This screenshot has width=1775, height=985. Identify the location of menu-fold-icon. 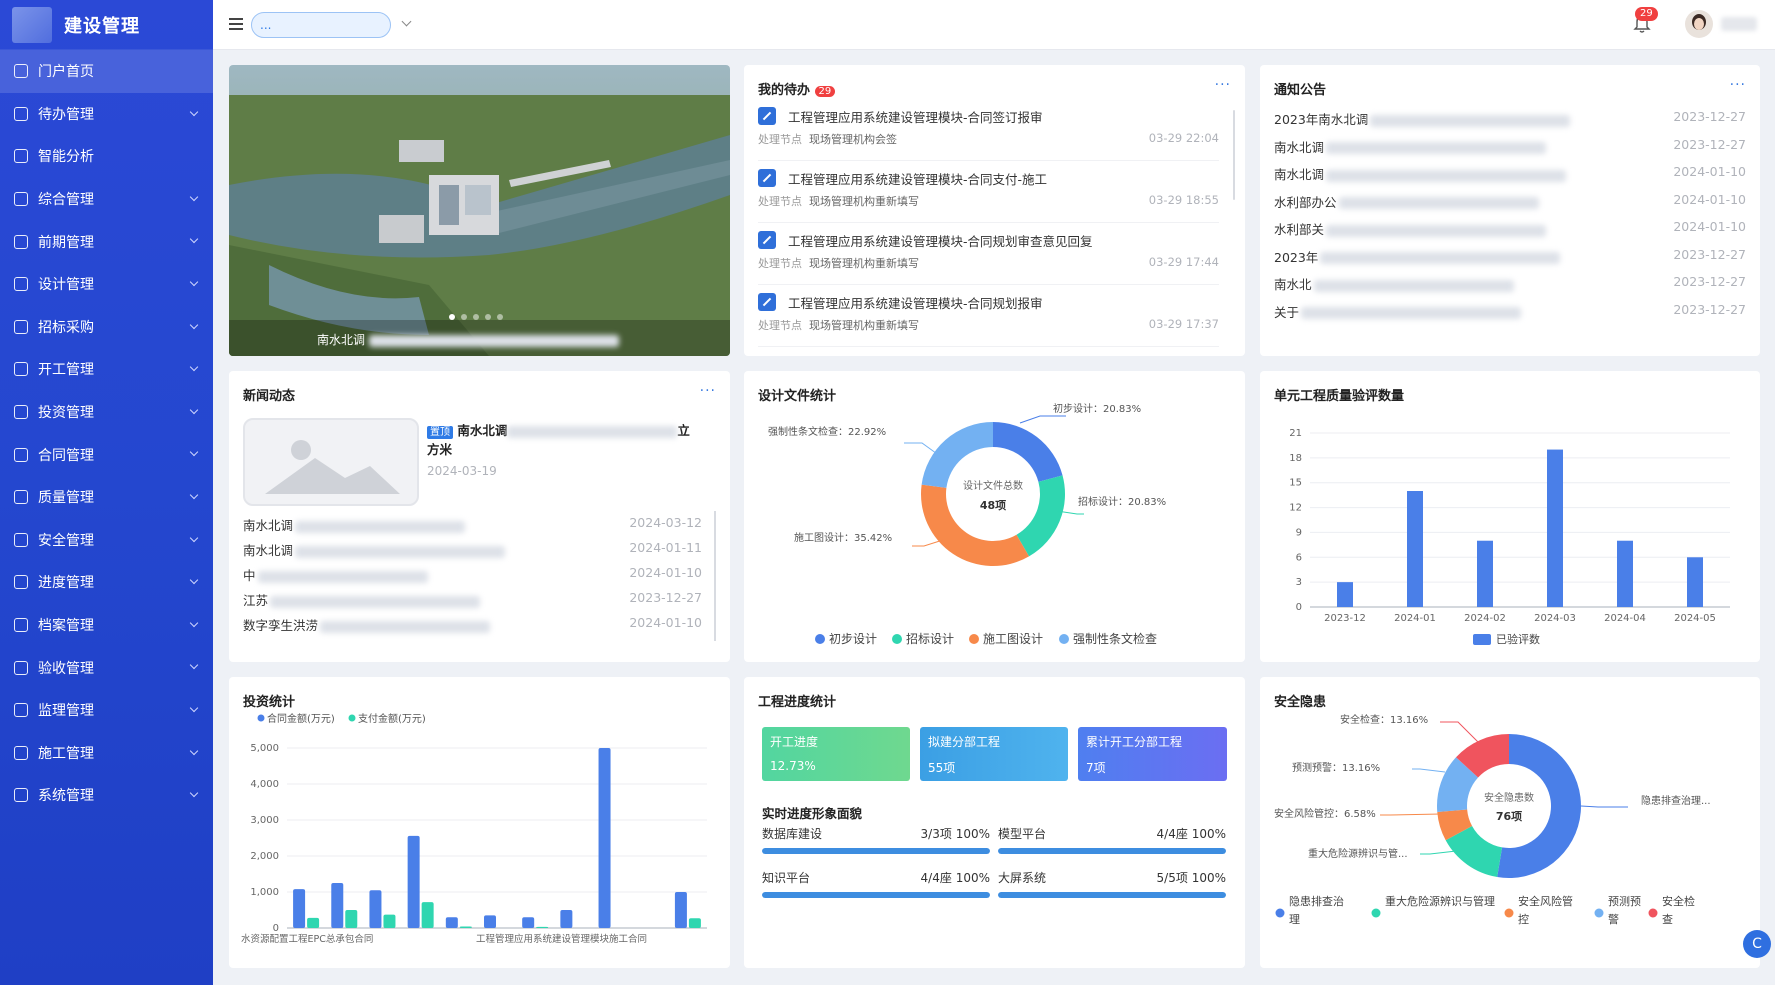
(236, 24).